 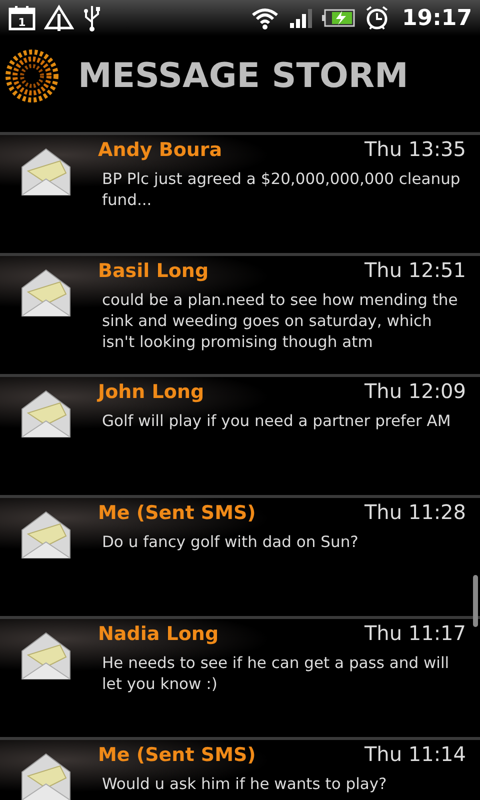 I want to click on message-time: Thu 11:17, so click(x=415, y=633).